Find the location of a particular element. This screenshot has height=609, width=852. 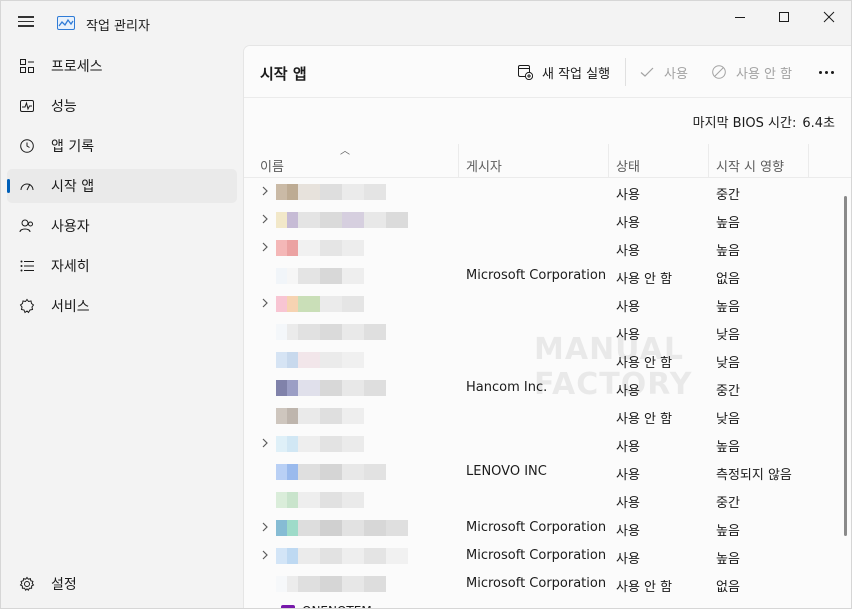

column-header-publisher: 게시자 is located at coordinates (534, 161).